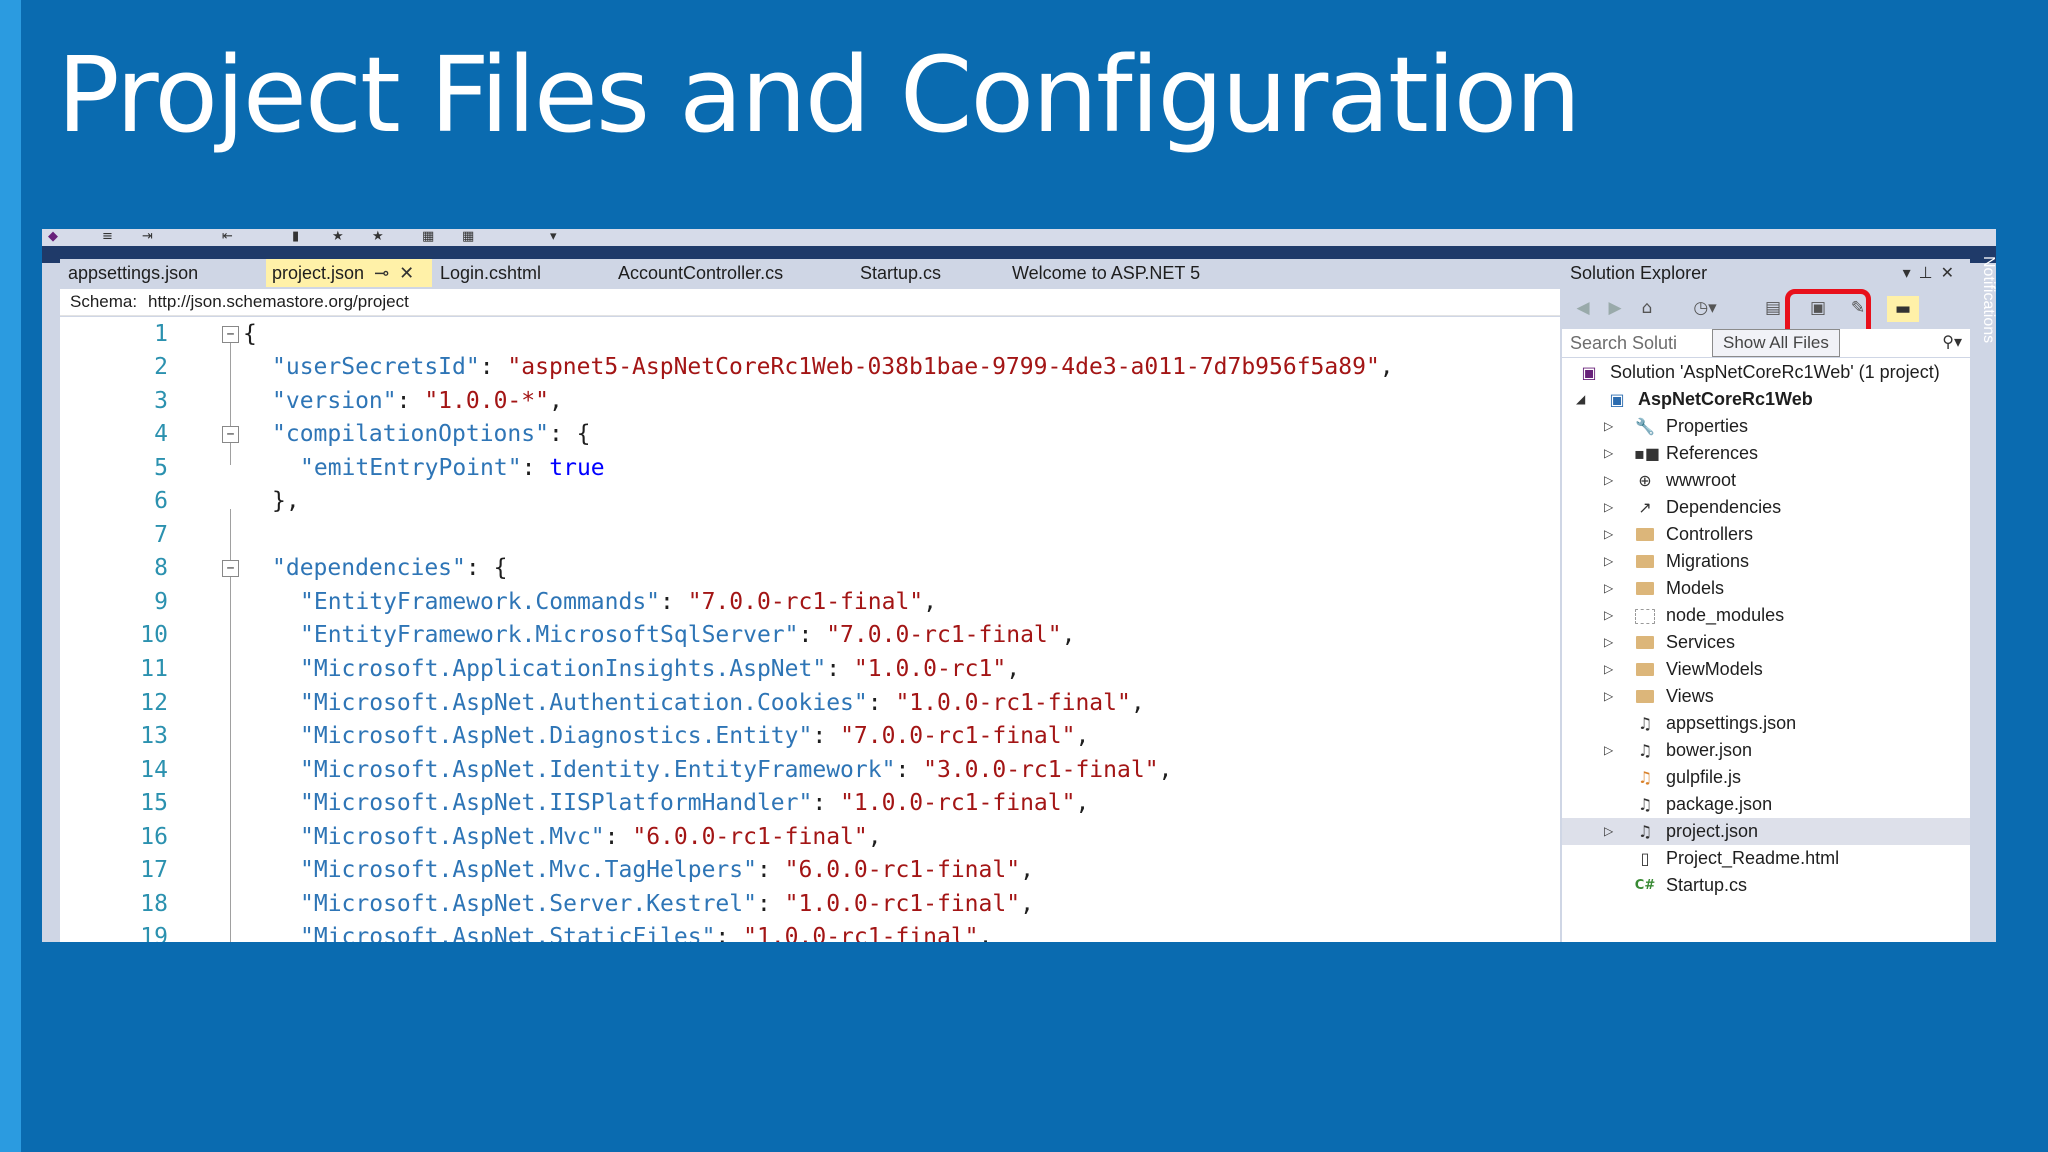 This screenshot has width=2048, height=1152. Describe the element at coordinates (1988, 311) in the screenshot. I see `notifications-tab: Notifications` at that location.